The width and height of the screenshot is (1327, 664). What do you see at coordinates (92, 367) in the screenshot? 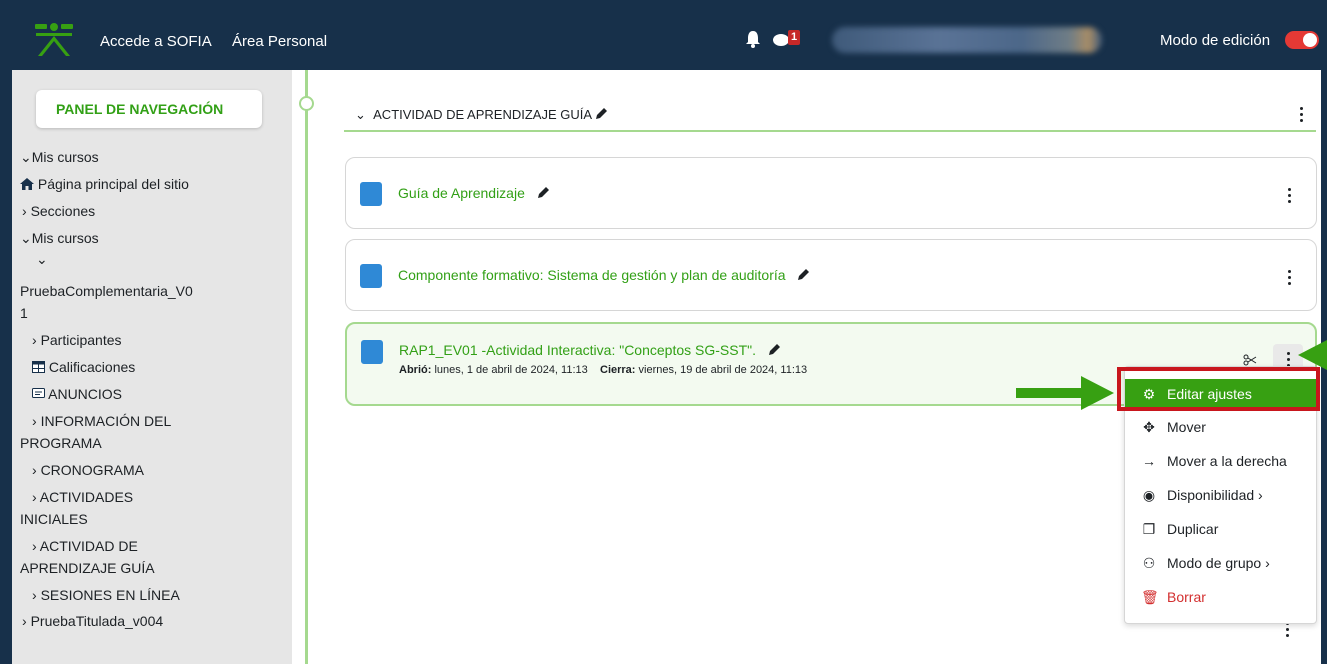
I see `nav-label: Calificaciones` at bounding box center [92, 367].